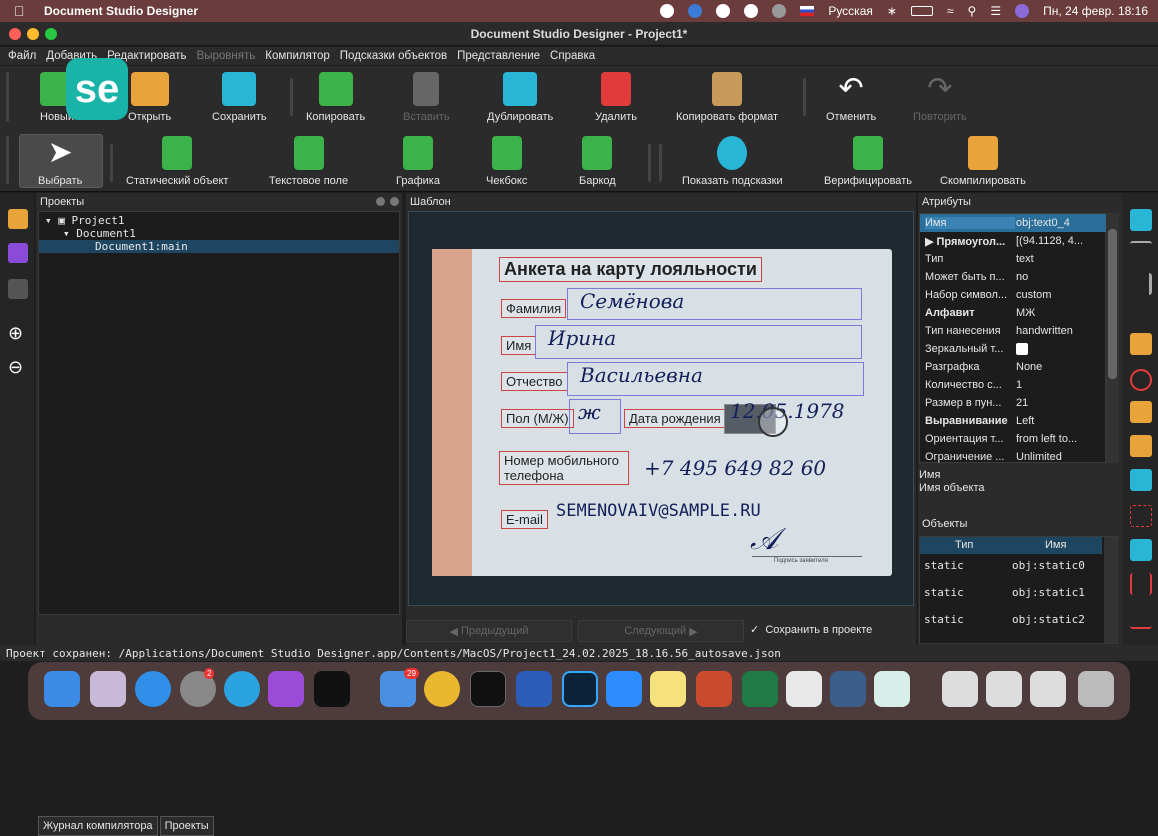  I want to click on attribute-row: Выравнивание Left, so click(1013, 421).